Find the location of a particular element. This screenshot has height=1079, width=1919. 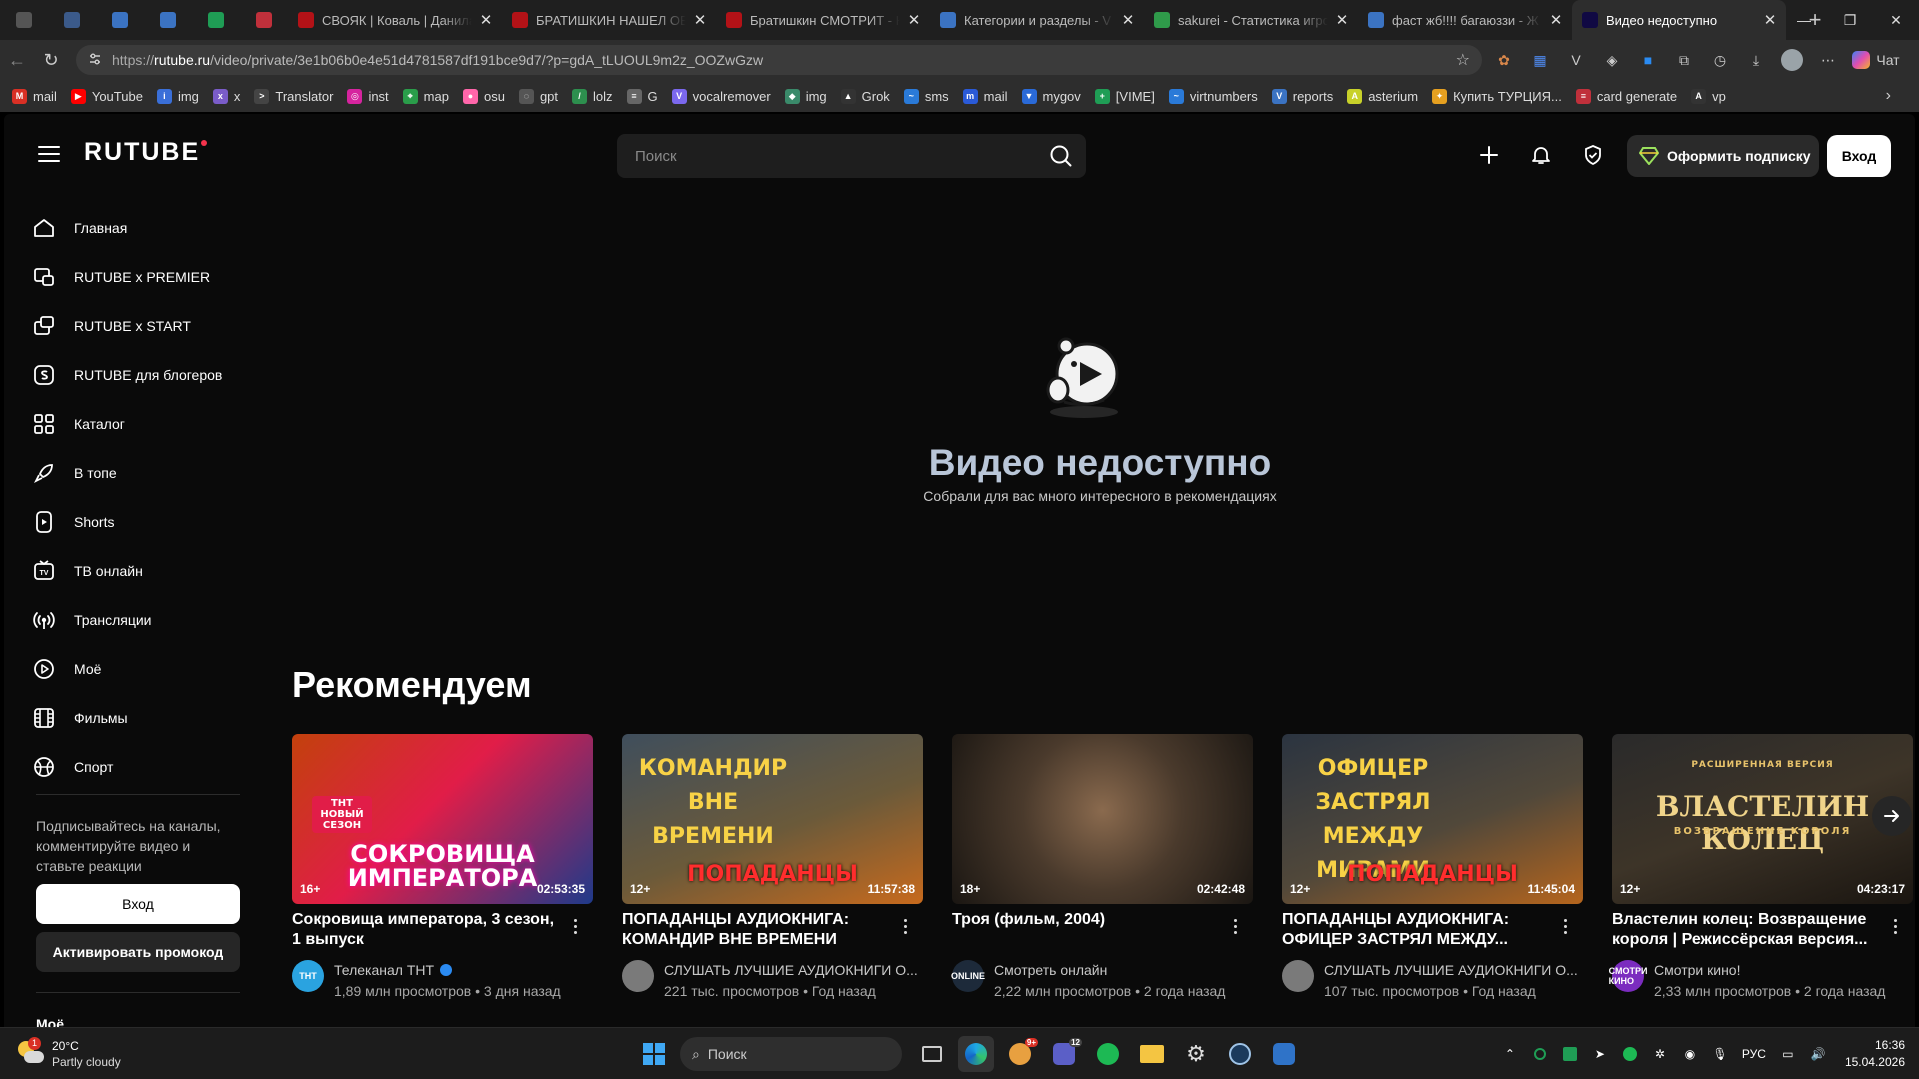

bookmark: ◌ gpt is located at coordinates (538, 96).